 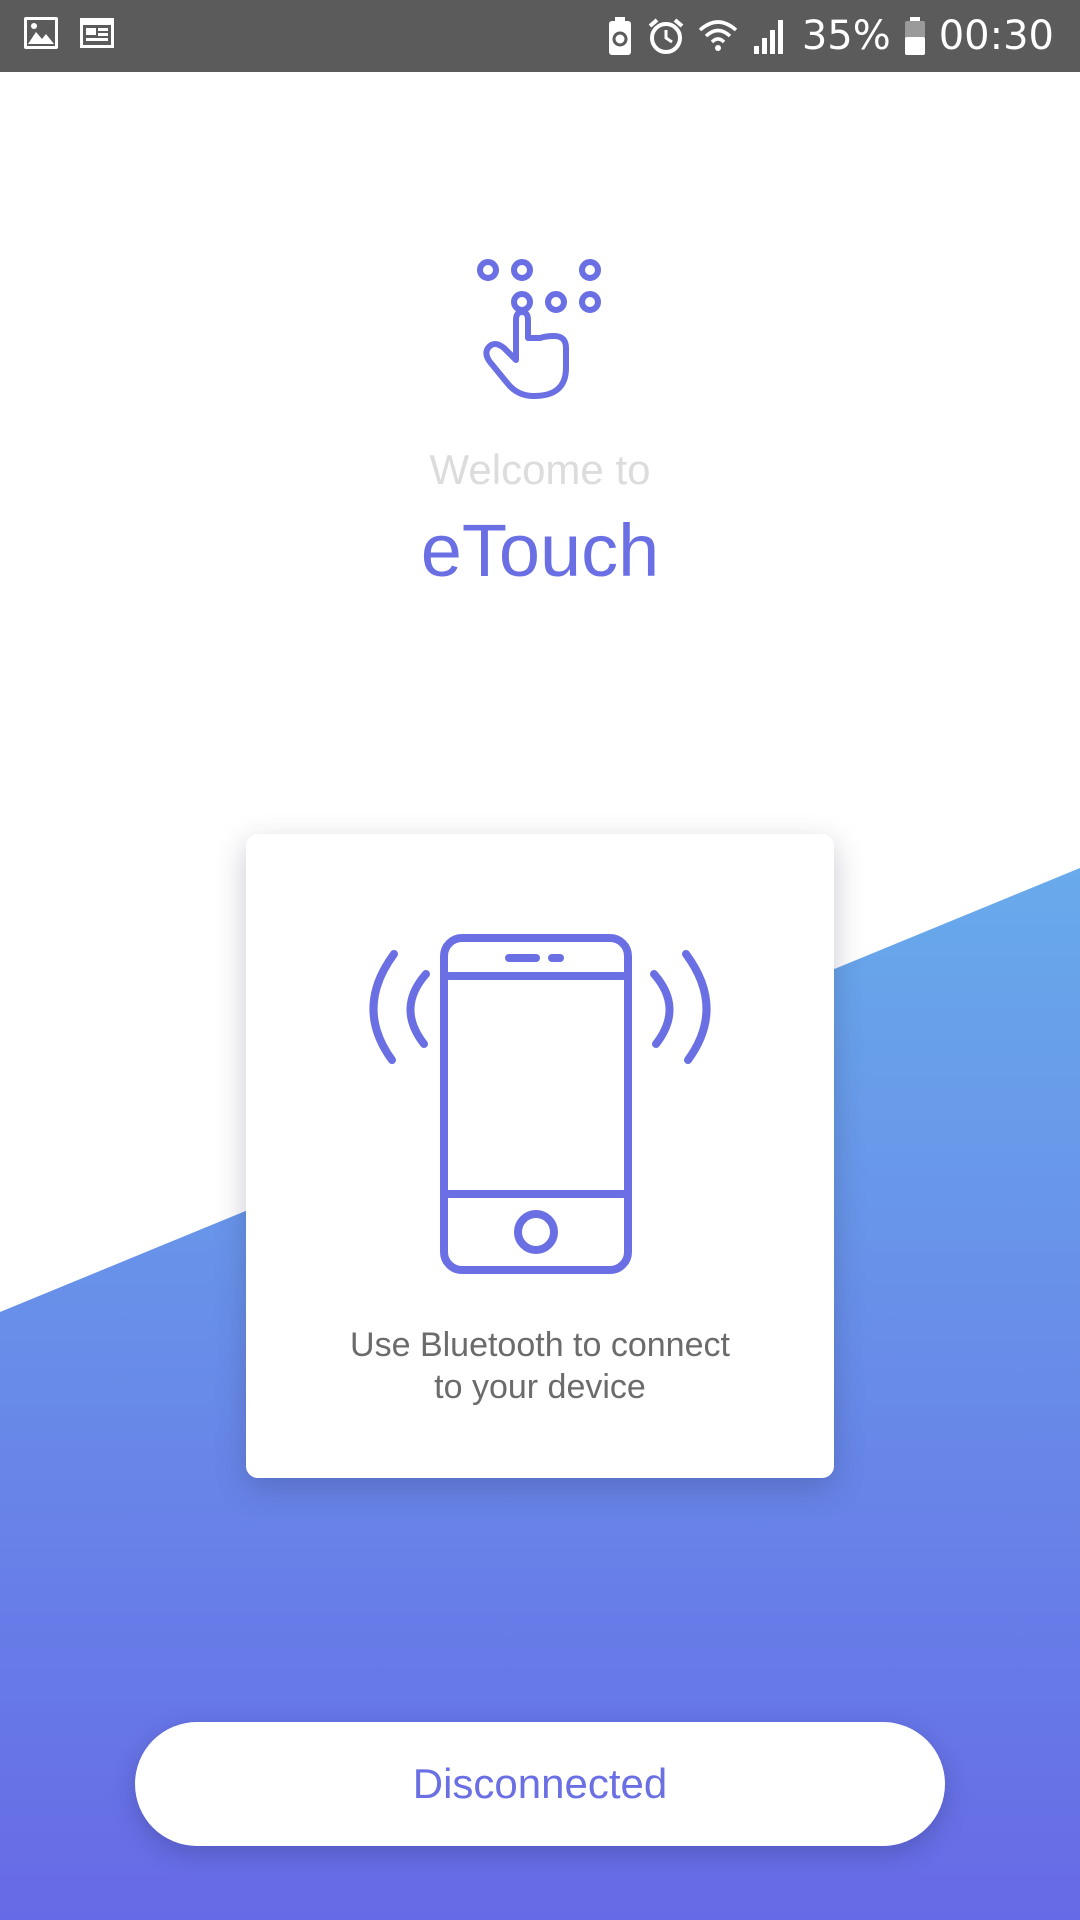 I want to click on welcome-text: Welcome to, so click(x=540, y=469).